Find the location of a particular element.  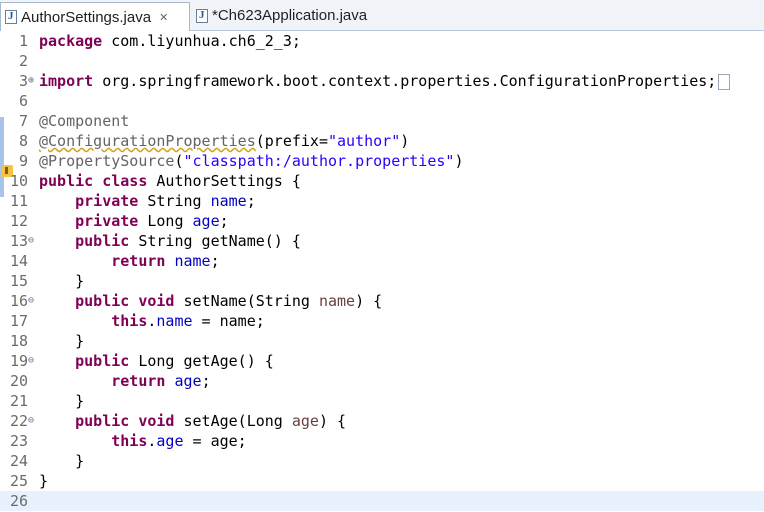

code-line: 13 ⊖ public String getName() { is located at coordinates (382, 241).